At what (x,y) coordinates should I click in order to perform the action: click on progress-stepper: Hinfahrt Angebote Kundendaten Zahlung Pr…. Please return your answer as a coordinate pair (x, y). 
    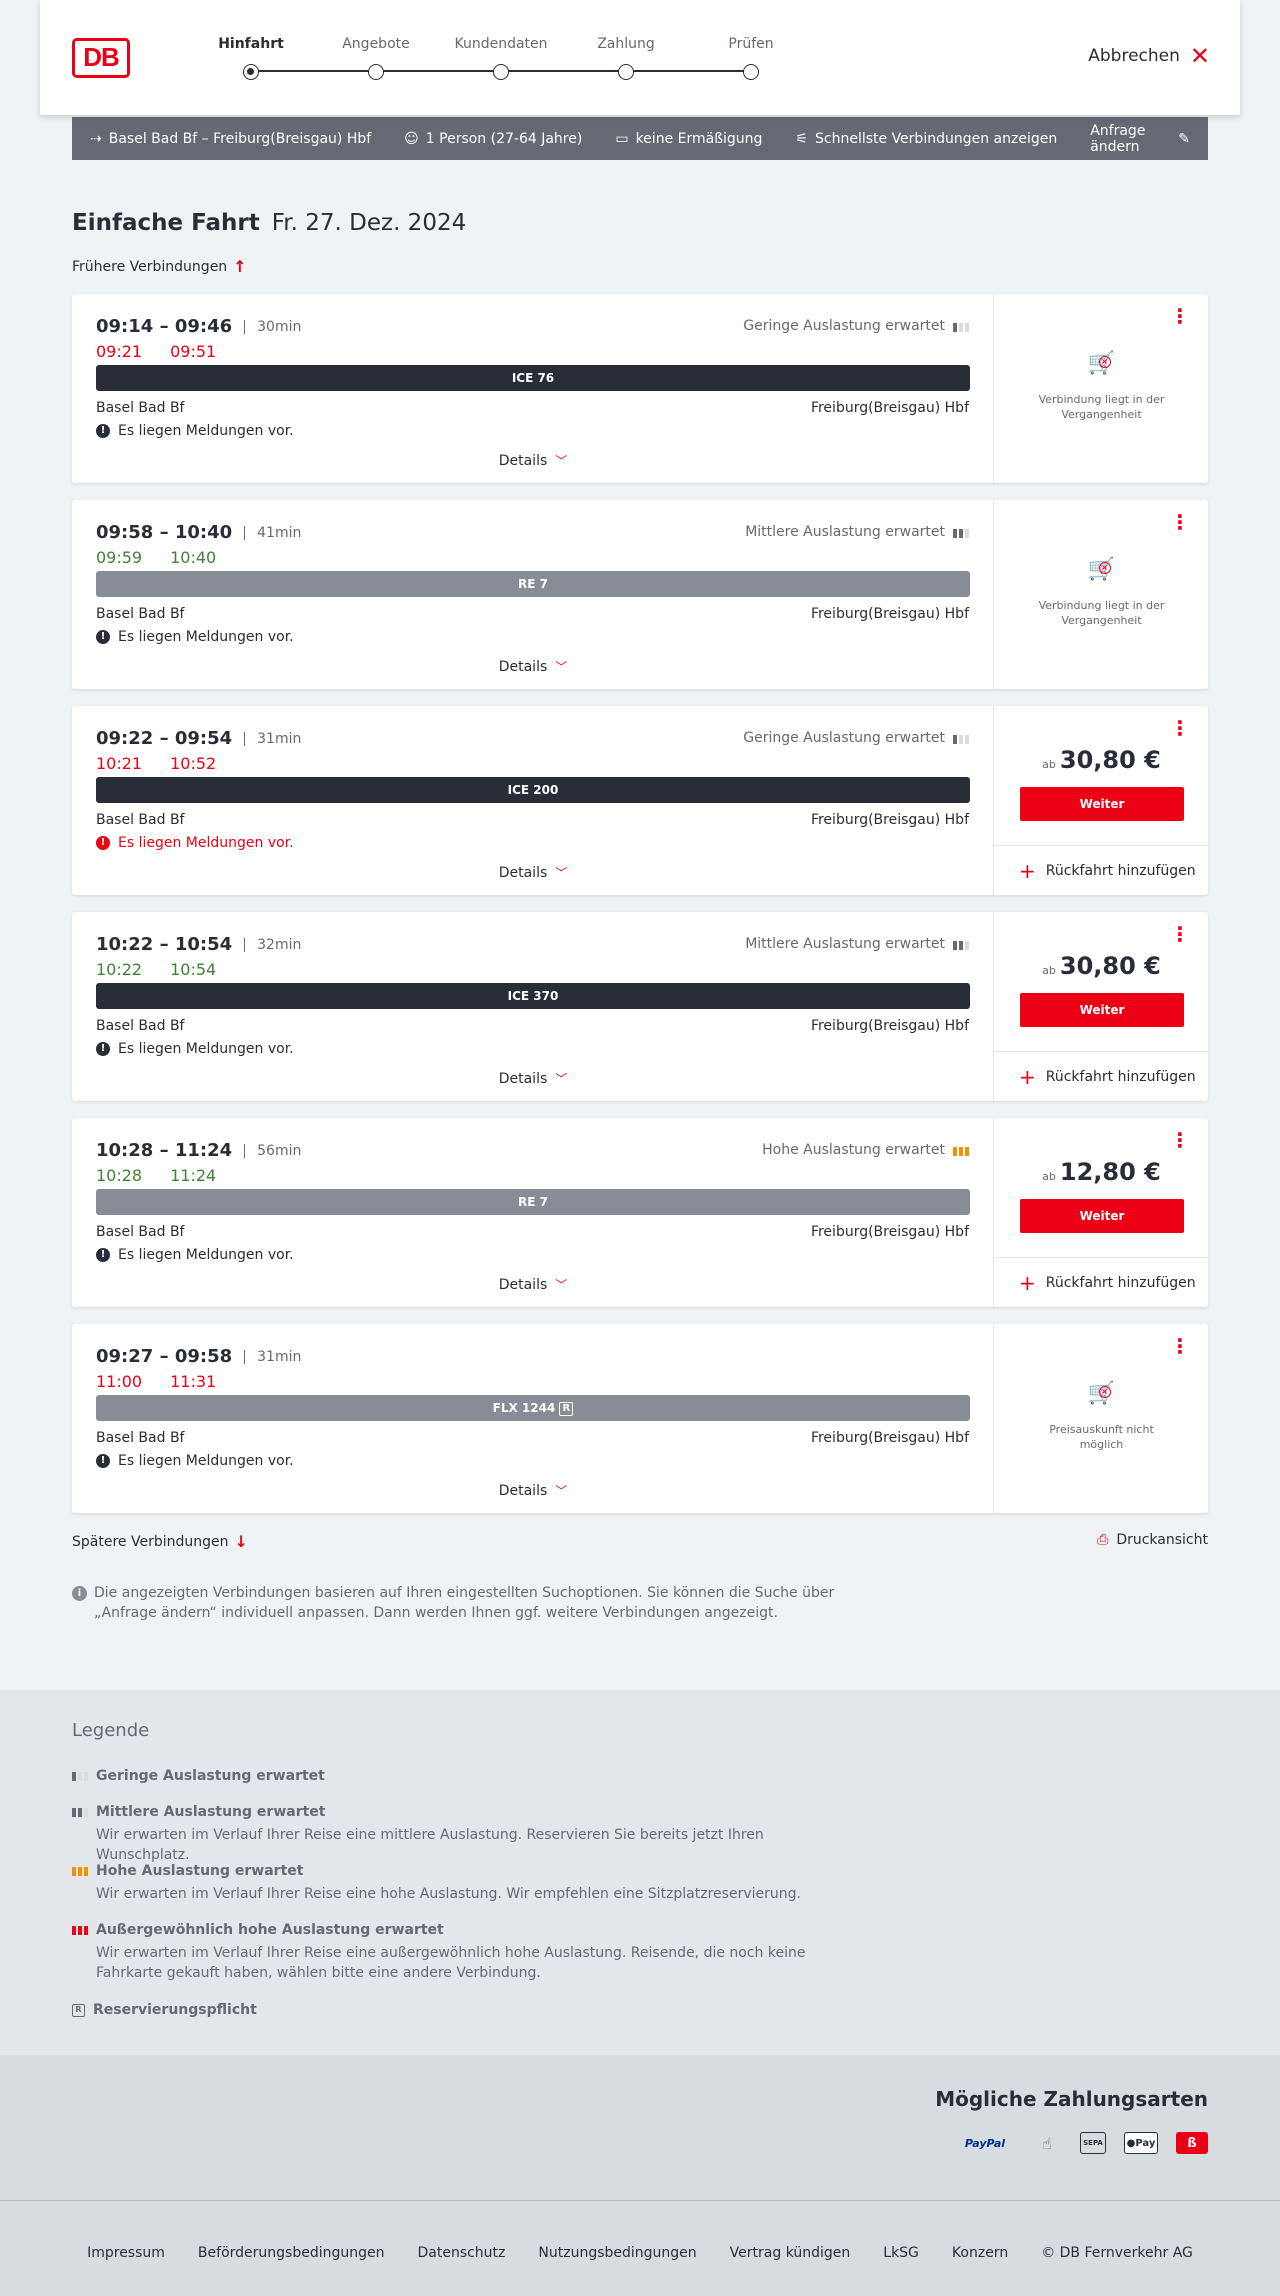
    Looking at the image, I should click on (492, 59).